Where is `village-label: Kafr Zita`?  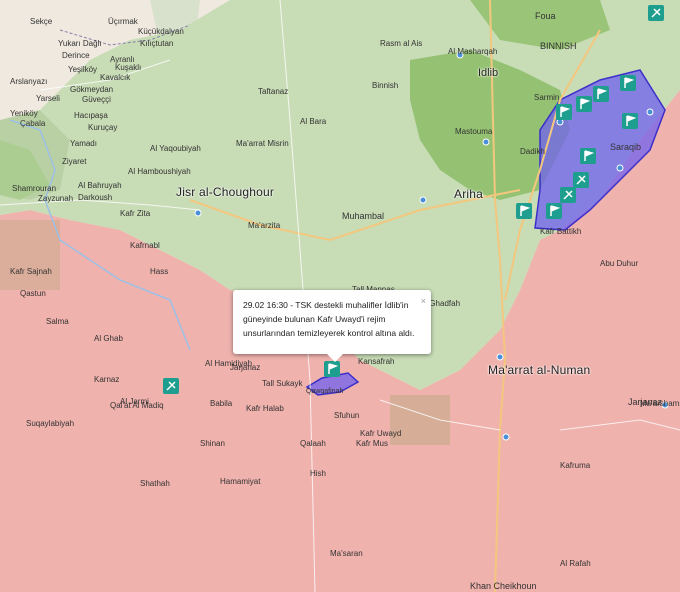
village-label: Kafr Zita is located at coordinates (135, 213).